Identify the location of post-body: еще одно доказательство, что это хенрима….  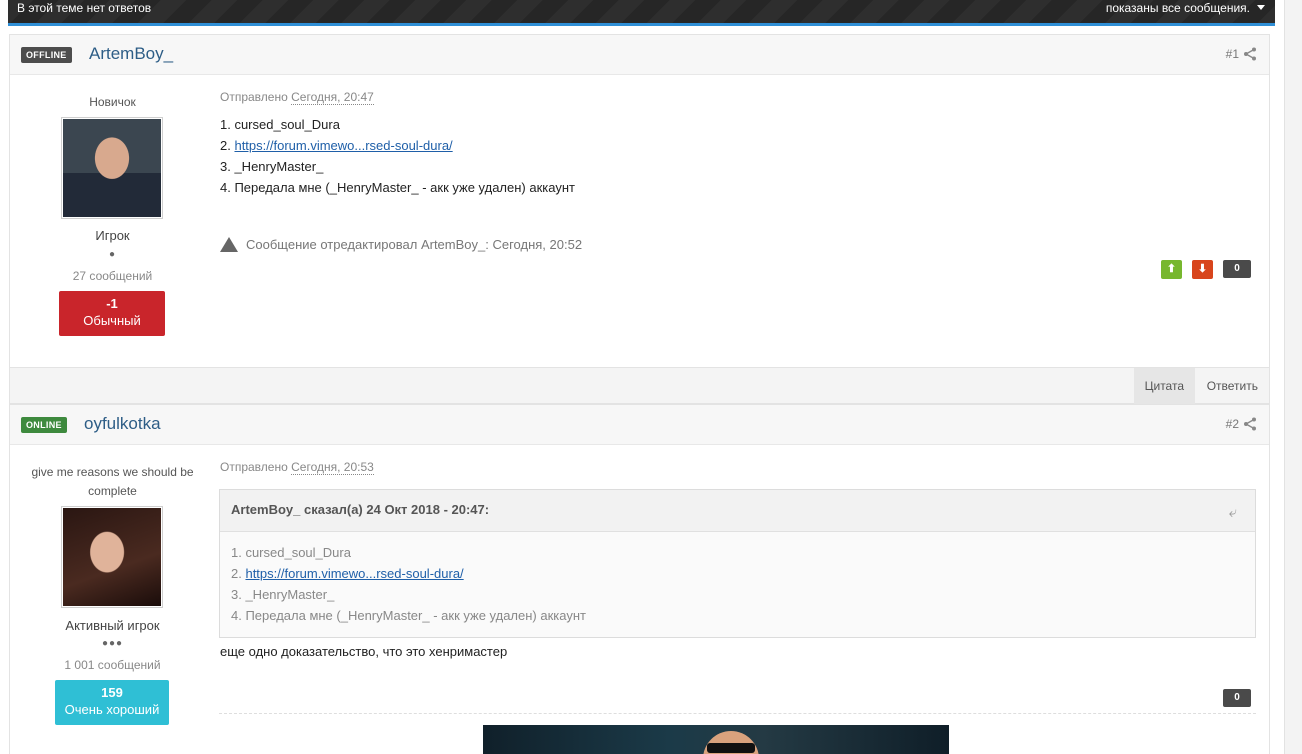
(363, 651).